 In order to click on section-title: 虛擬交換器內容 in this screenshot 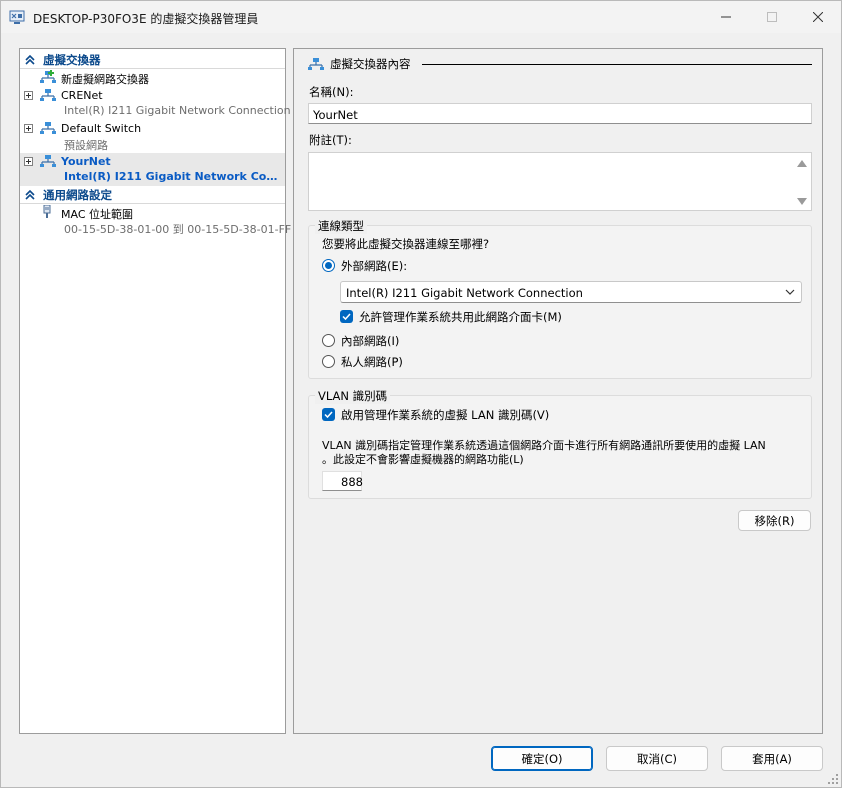, I will do `click(359, 64)`.